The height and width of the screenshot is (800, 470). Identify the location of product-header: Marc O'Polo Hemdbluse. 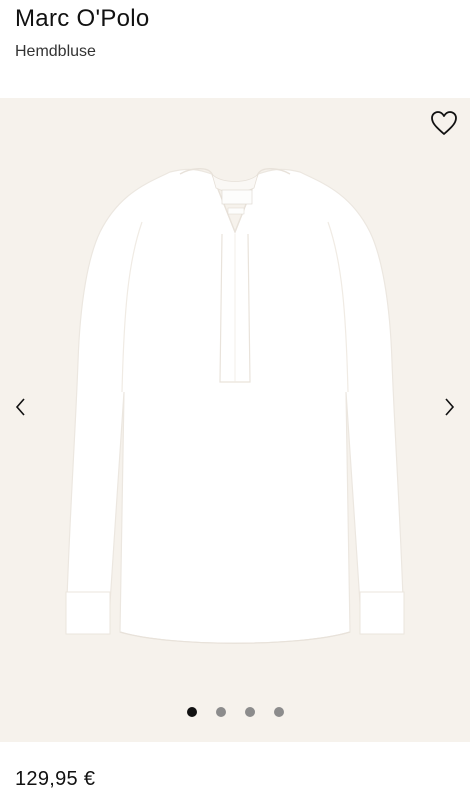
(235, 49).